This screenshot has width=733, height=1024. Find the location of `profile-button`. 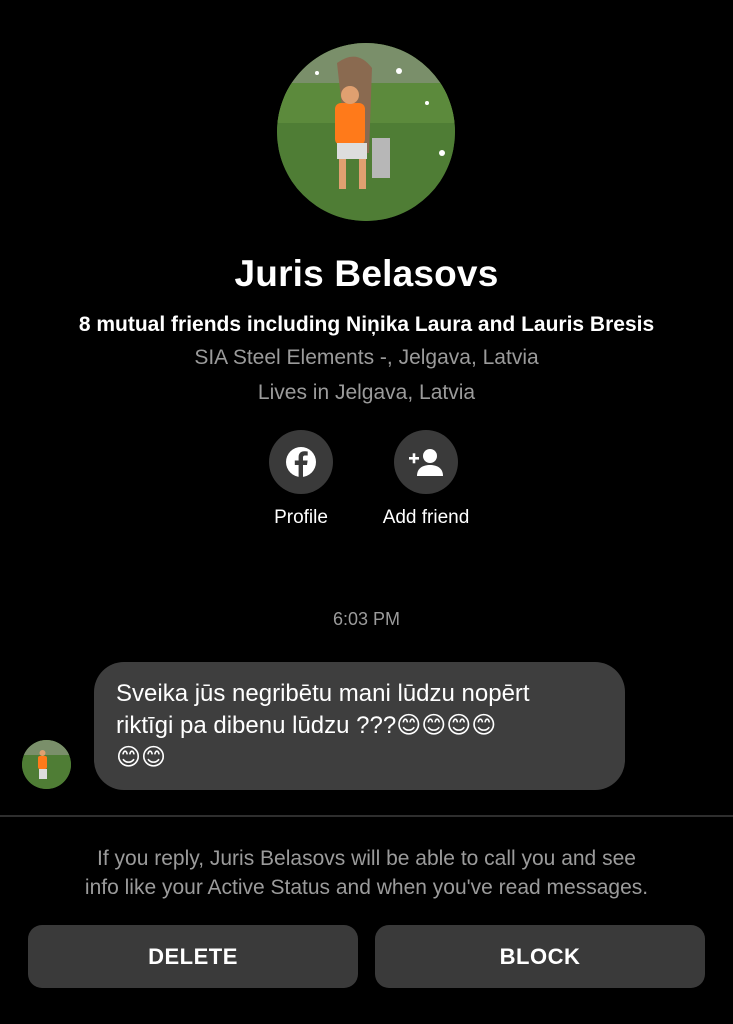

profile-button is located at coordinates (301, 462).